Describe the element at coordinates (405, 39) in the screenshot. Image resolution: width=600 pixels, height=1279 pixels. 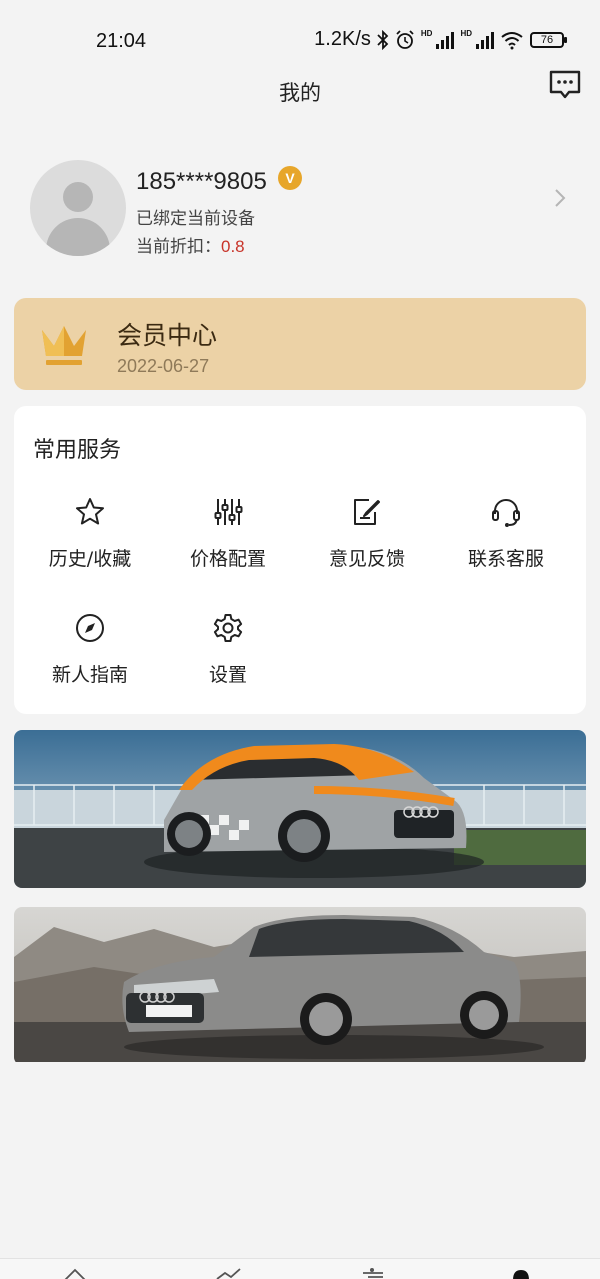
I see `alarm-icon` at that location.